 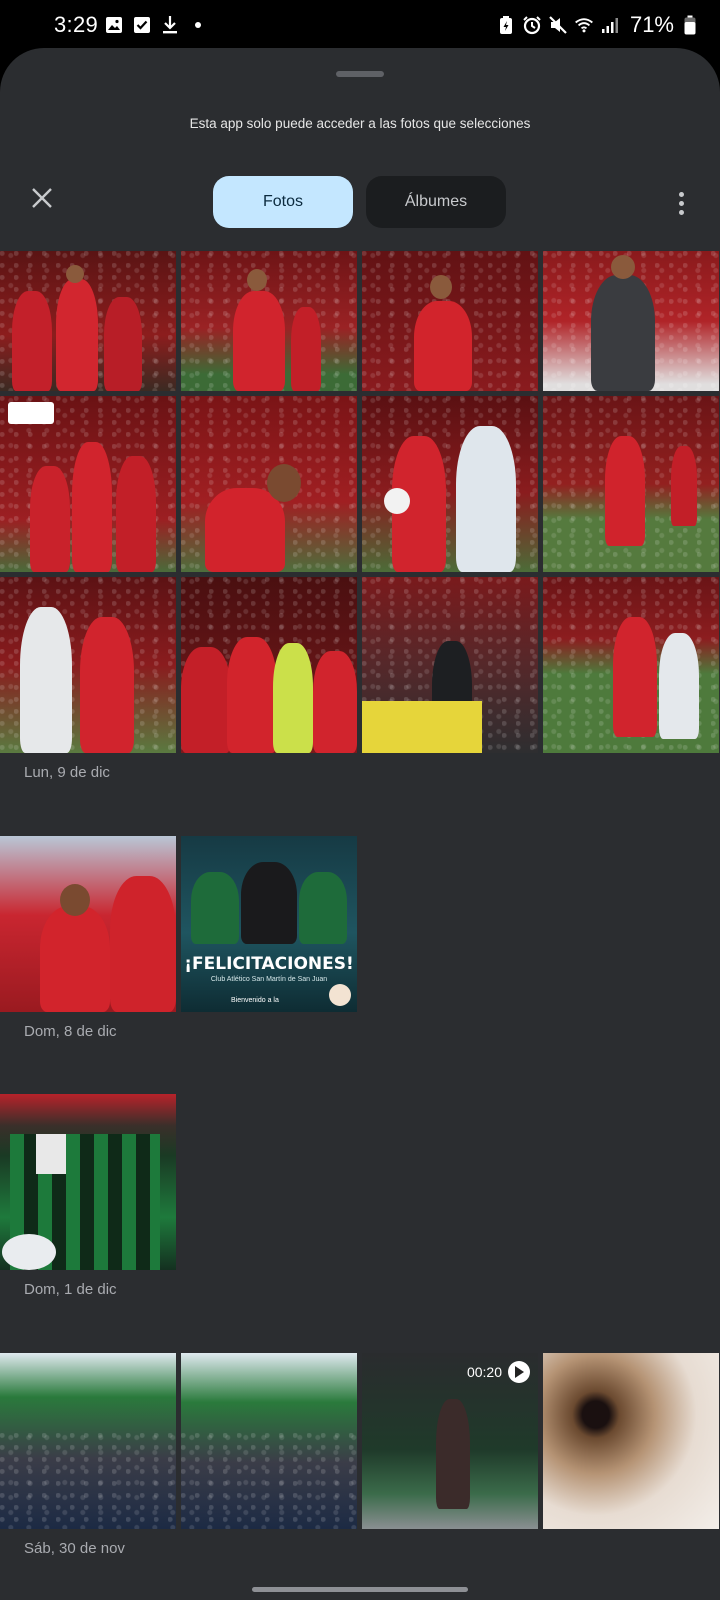 What do you see at coordinates (584, 25) in the screenshot?
I see `wifi-icon` at bounding box center [584, 25].